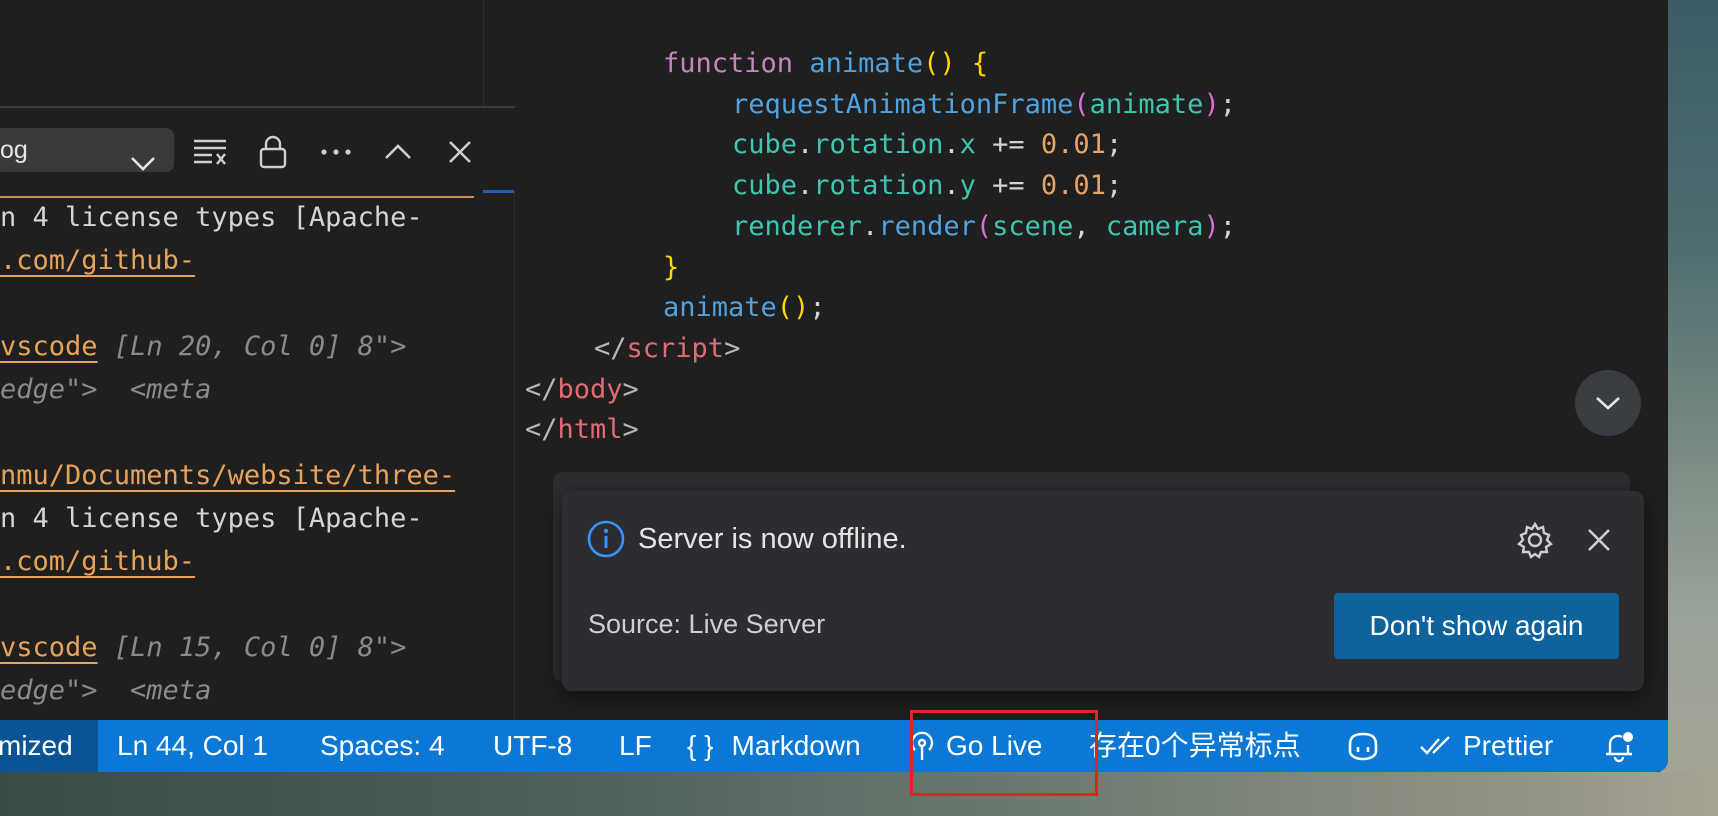  I want to click on status-notifications, so click(1619, 746).